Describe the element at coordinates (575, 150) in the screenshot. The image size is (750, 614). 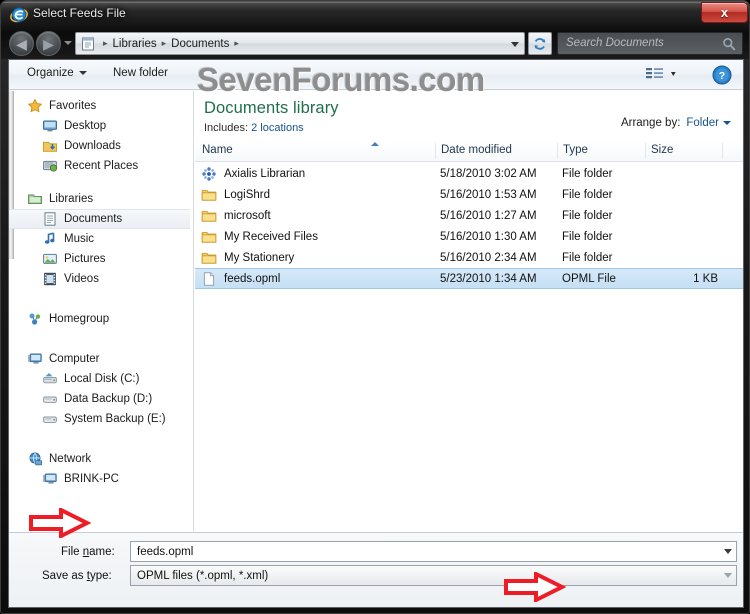
I see `column-header-type: Type` at that location.